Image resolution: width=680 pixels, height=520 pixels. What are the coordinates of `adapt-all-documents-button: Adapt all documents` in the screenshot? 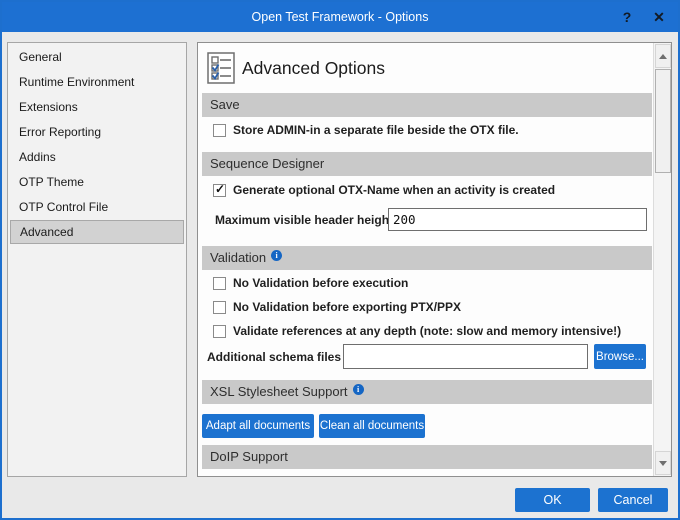 It's located at (258, 426).